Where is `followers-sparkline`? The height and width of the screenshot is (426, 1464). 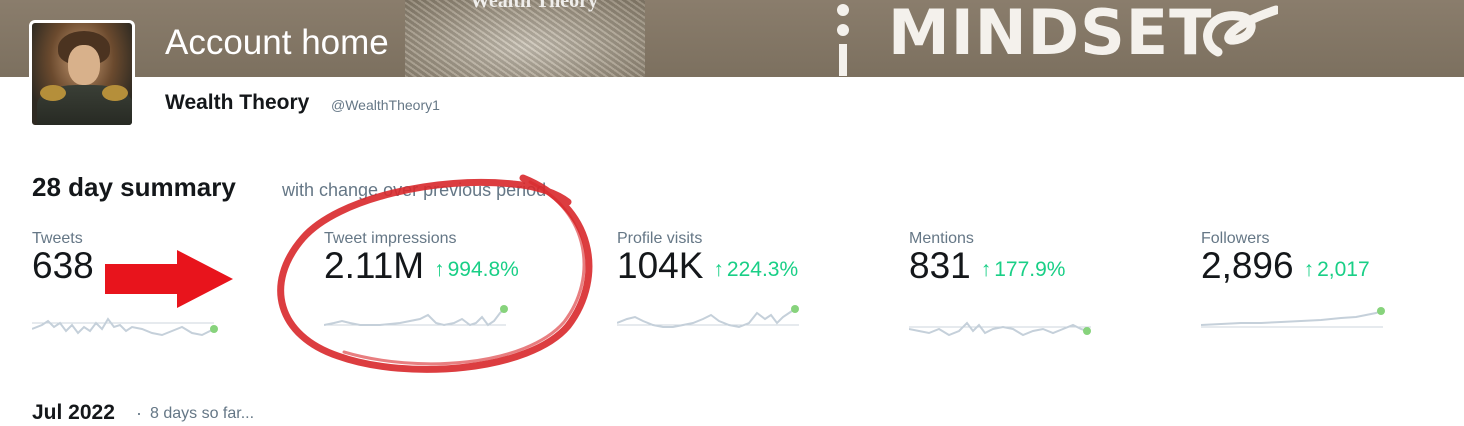
followers-sparkline is located at coordinates (1293, 317).